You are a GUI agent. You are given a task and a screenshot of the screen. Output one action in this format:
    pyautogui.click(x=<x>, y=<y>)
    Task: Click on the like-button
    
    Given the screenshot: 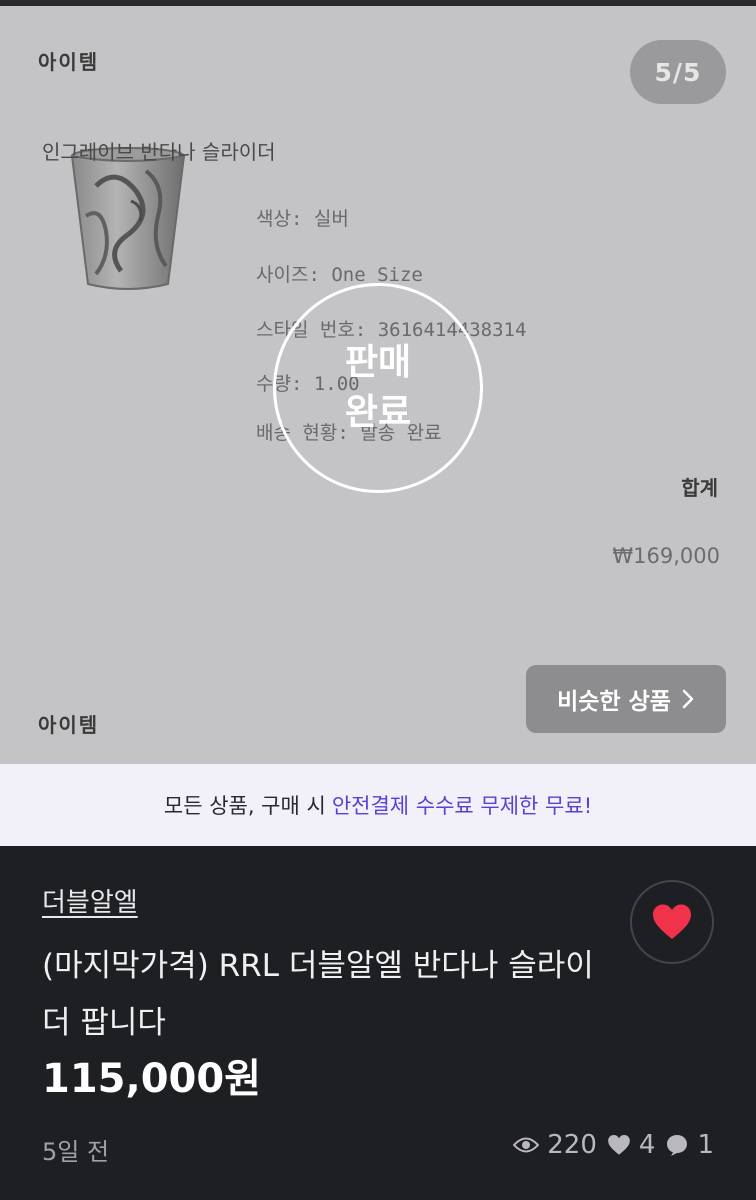 What is the action you would take?
    pyautogui.click(x=672, y=922)
    